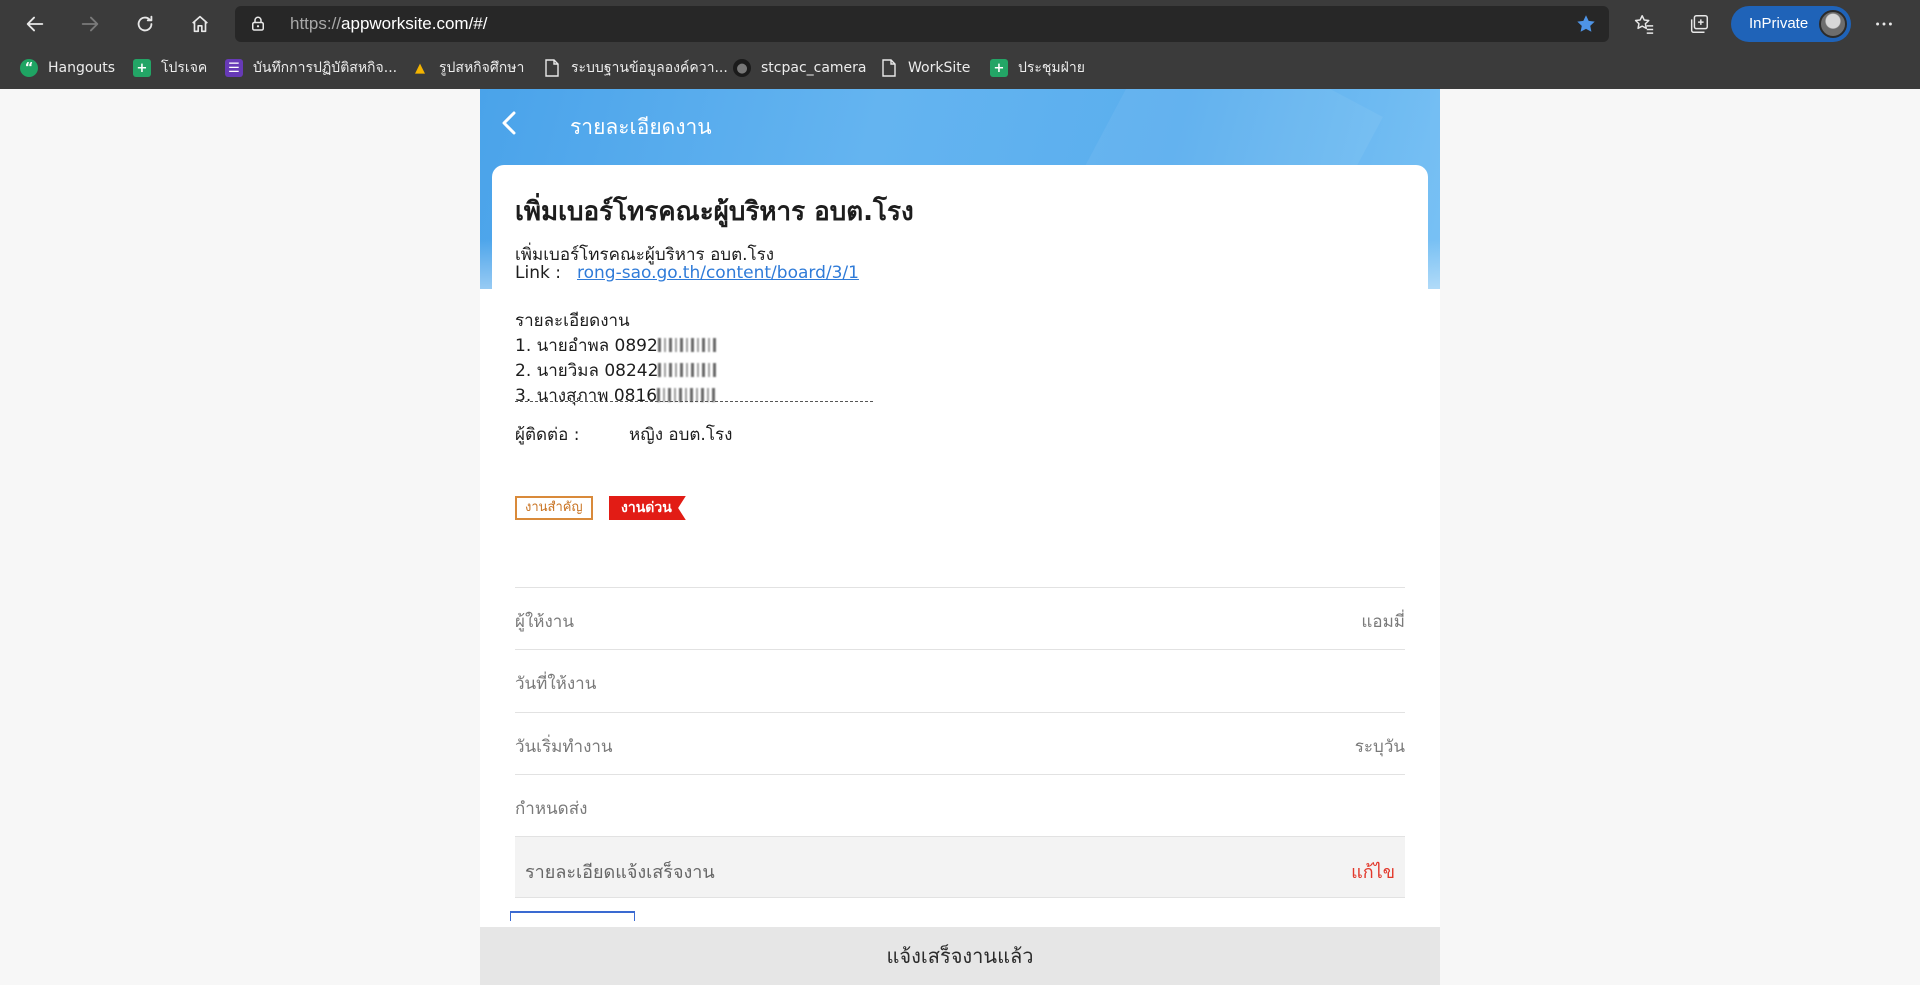 This screenshot has height=985, width=1920. What do you see at coordinates (742, 68) in the screenshot?
I see `github-icon: ●` at bounding box center [742, 68].